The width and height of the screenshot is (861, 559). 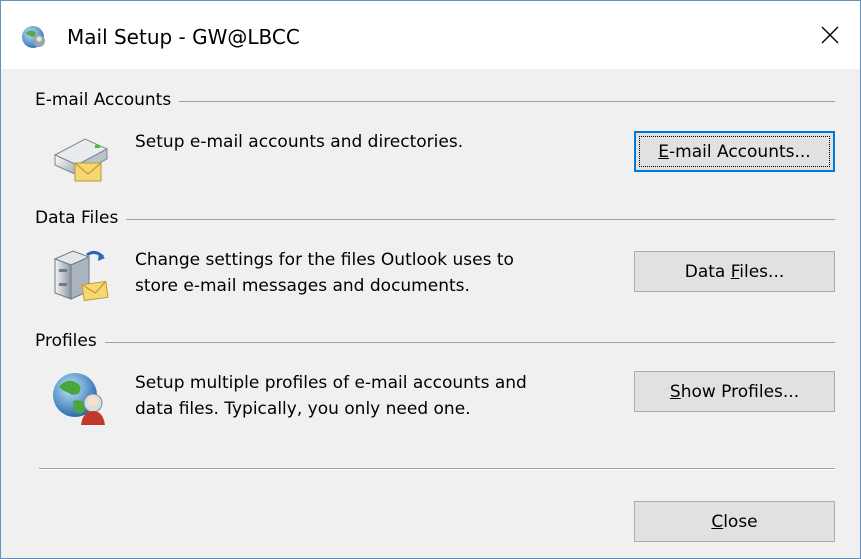 I want to click on focus-ring, so click(x=734, y=151).